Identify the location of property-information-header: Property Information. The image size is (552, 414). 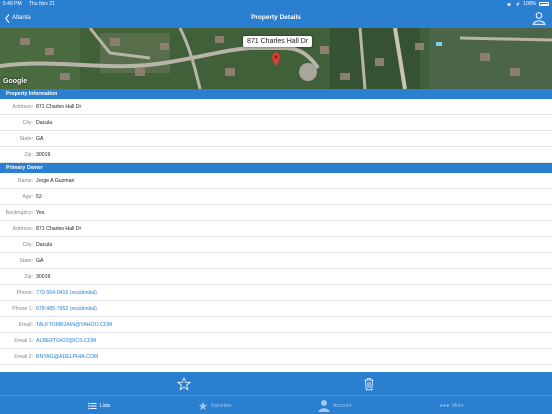
(276, 94).